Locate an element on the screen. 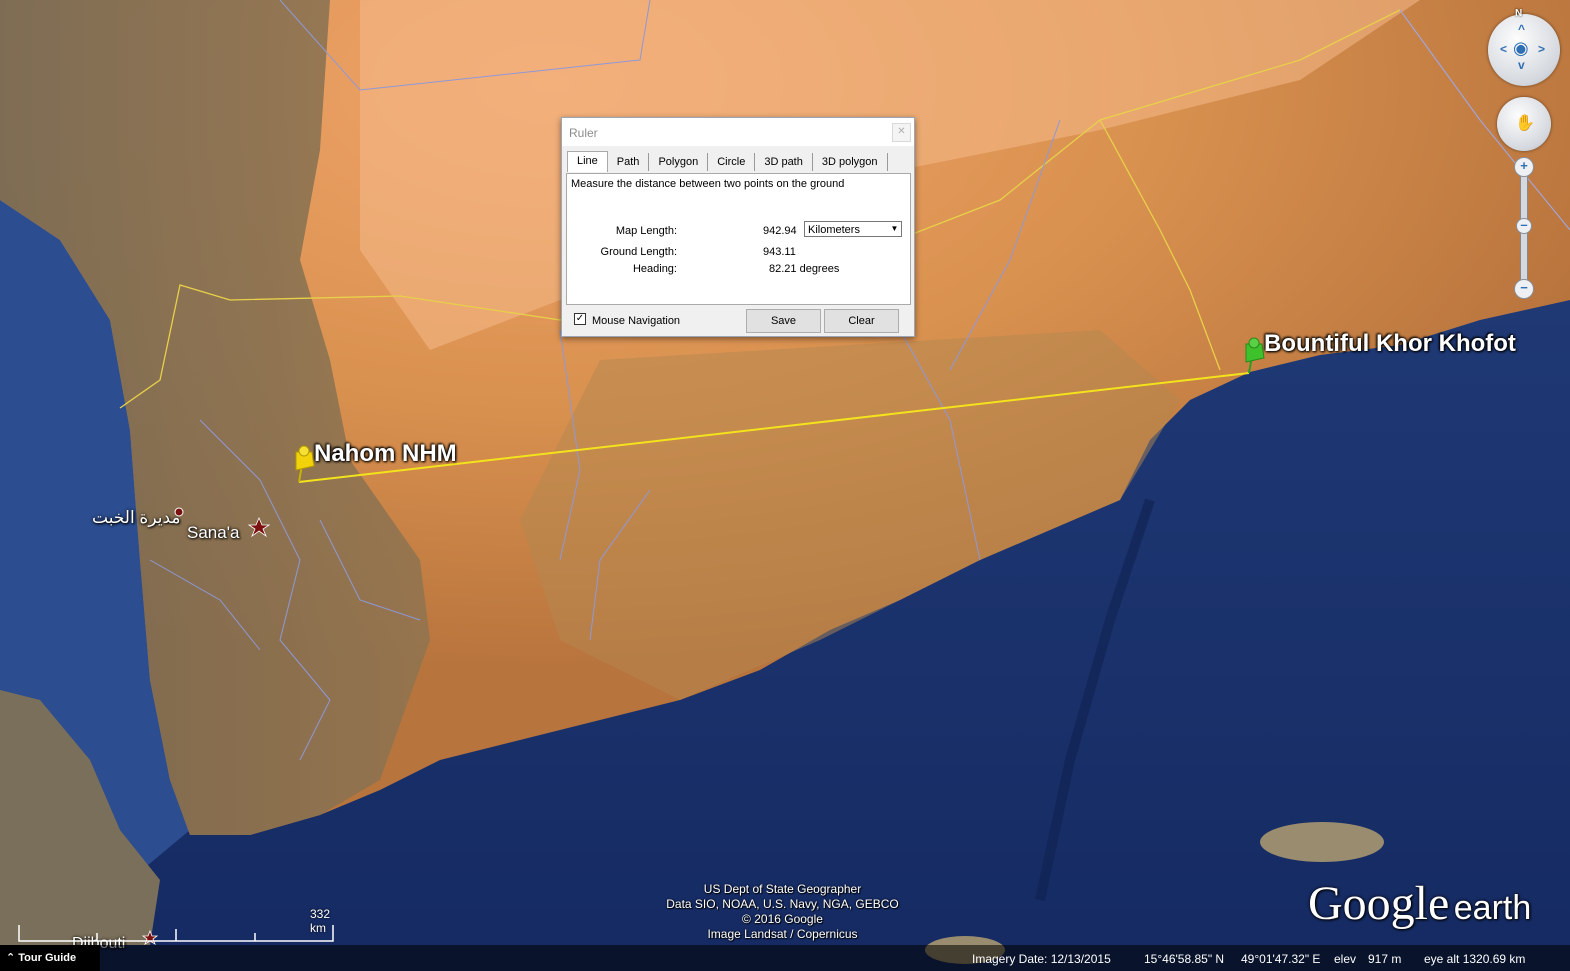  elevation-value: 917 m is located at coordinates (1385, 959).